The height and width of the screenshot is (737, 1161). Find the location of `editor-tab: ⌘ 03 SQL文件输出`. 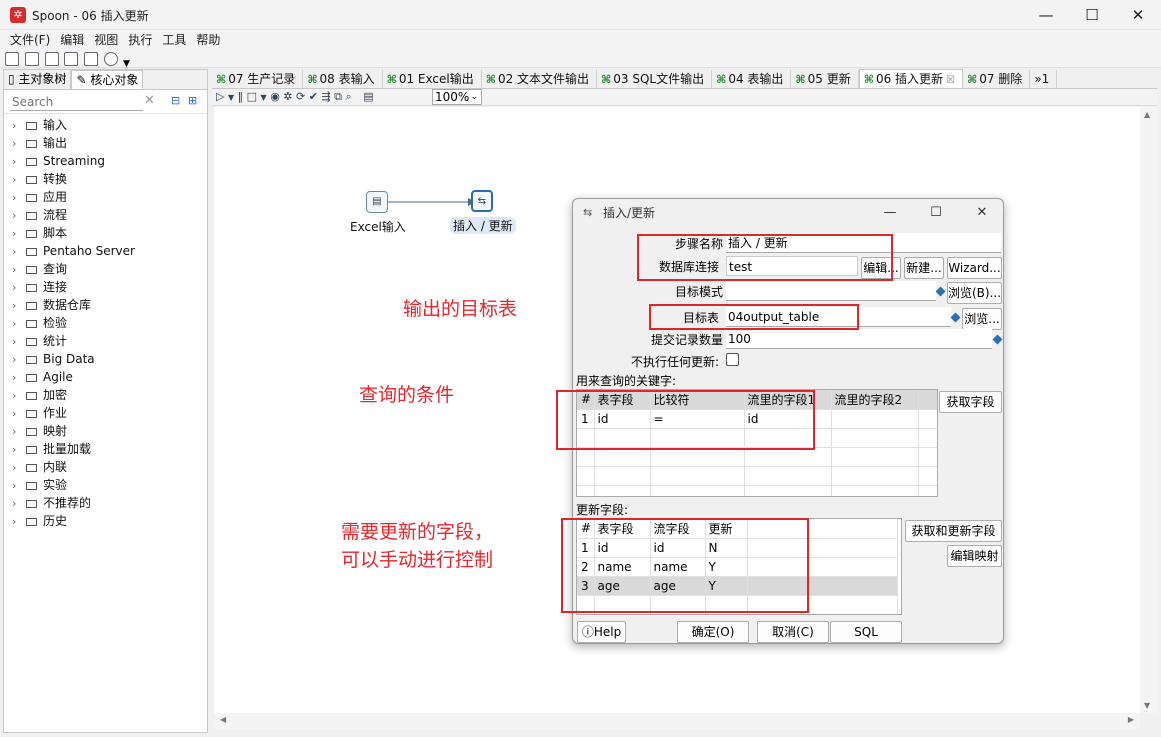

editor-tab: ⌘ 03 SQL文件输出 is located at coordinates (655, 79).